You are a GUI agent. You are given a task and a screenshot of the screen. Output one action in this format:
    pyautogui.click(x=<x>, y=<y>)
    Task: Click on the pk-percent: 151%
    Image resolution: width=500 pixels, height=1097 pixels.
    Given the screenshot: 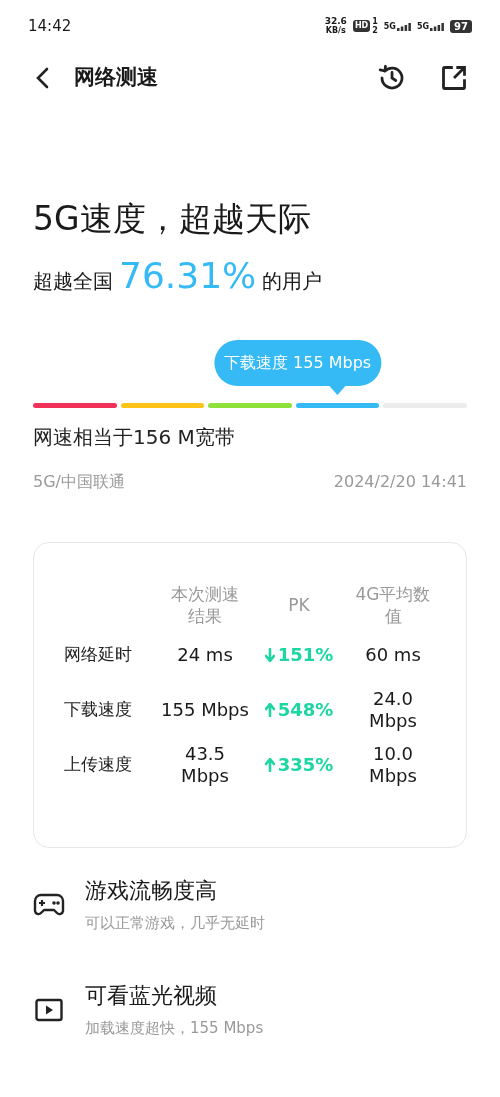 What is the action you would take?
    pyautogui.click(x=305, y=655)
    